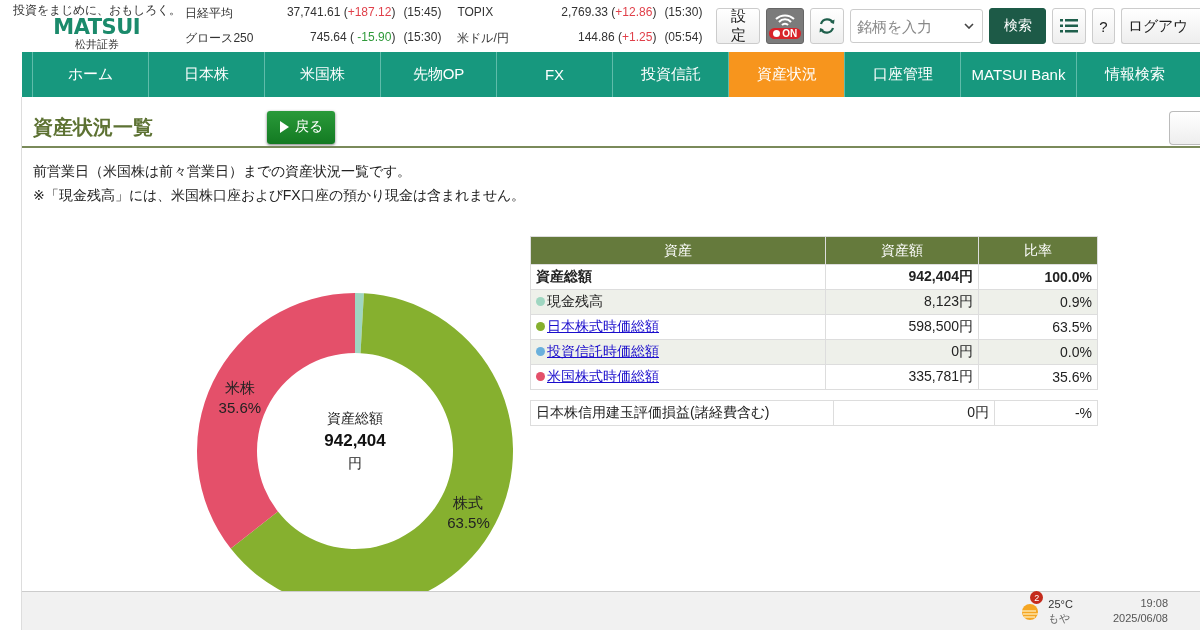 This screenshot has height=630, width=1200. I want to click on temperature-text: 25°C, so click(1060, 604).